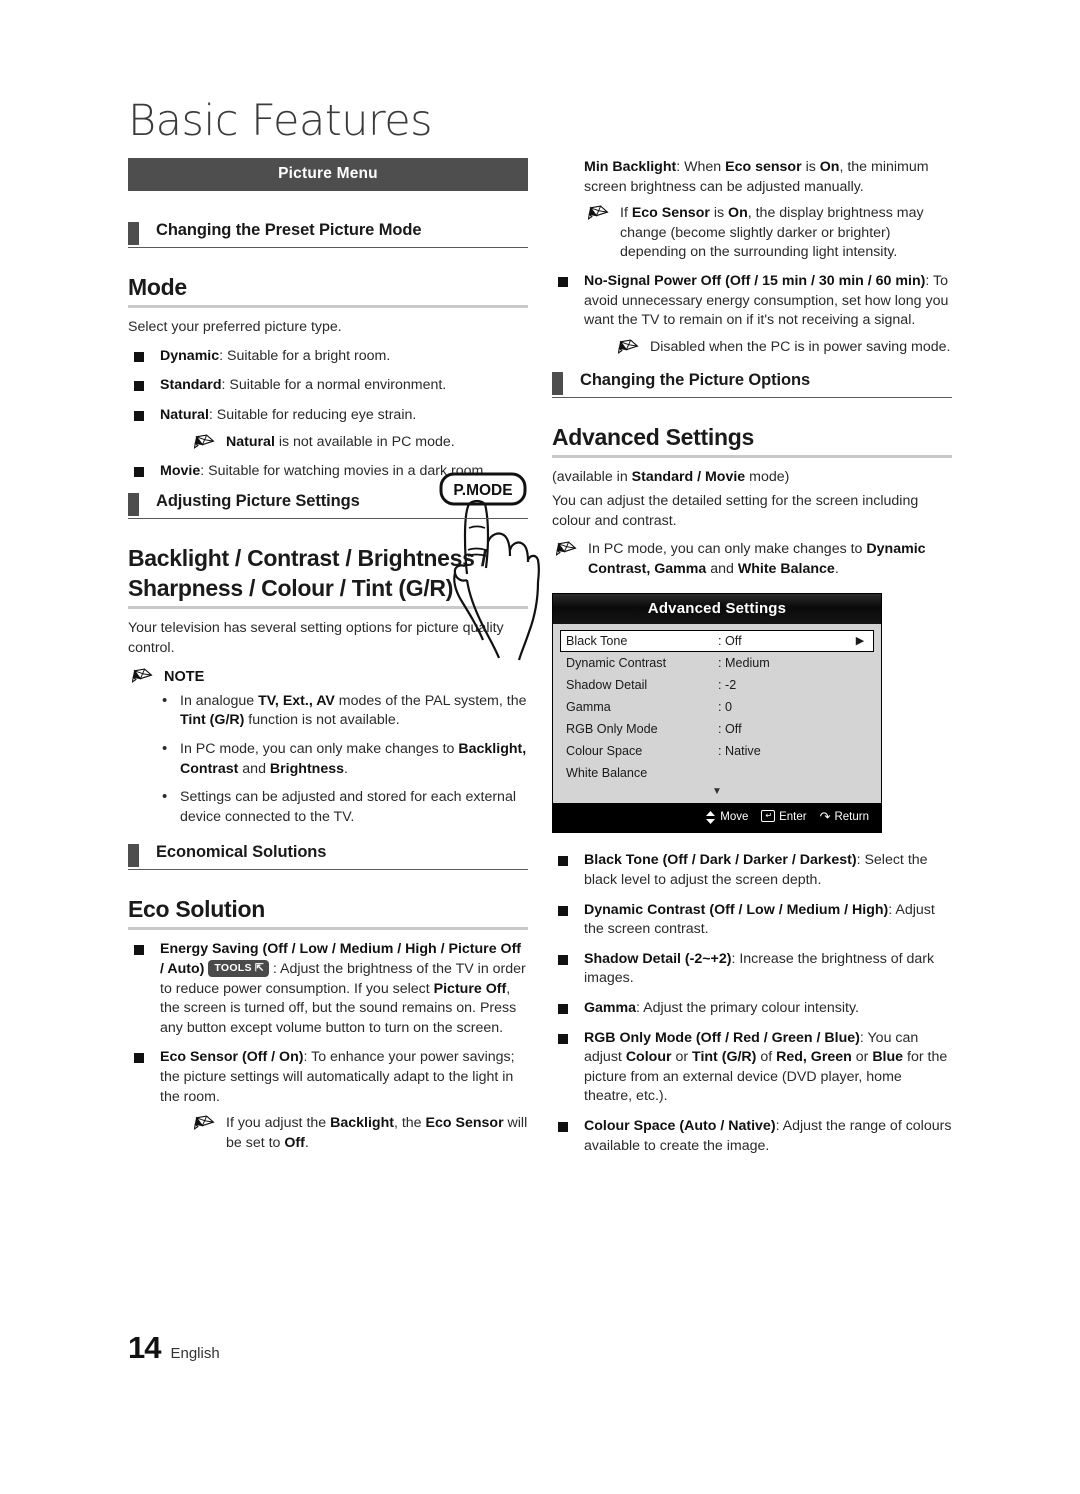 The width and height of the screenshot is (1080, 1494). I want to click on osd-row-label: White Balance, so click(607, 773).